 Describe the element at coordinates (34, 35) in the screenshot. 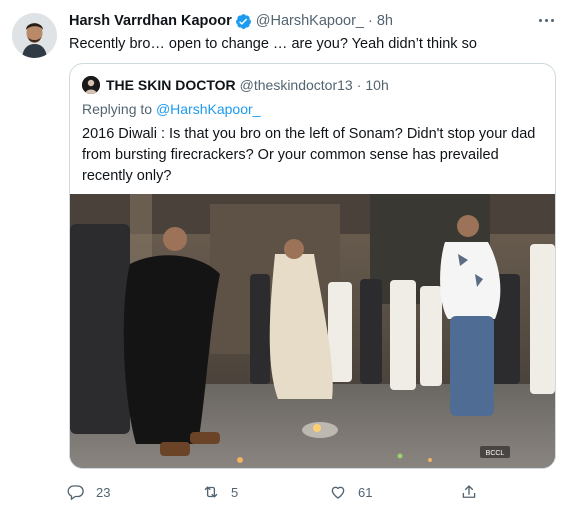

I see `author-avatar` at that location.